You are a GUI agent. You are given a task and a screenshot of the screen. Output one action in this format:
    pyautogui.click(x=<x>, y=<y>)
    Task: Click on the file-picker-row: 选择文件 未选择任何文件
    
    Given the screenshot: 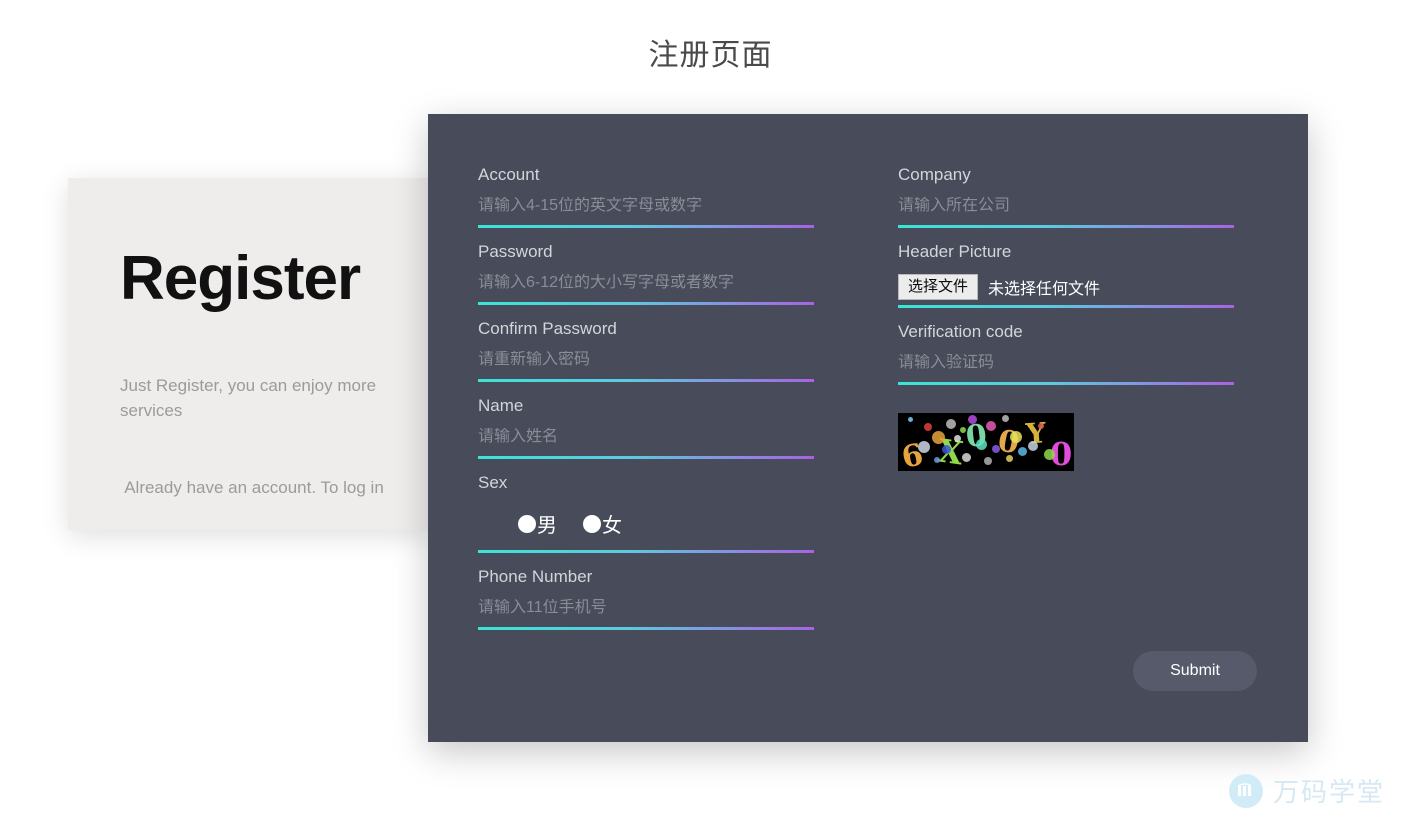 What is the action you would take?
    pyautogui.click(x=1068, y=289)
    